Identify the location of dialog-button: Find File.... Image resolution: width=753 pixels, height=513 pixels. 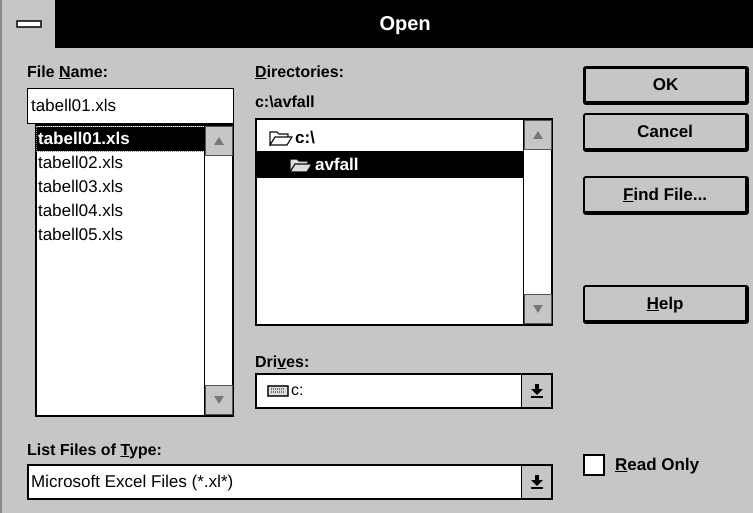
(666, 195).